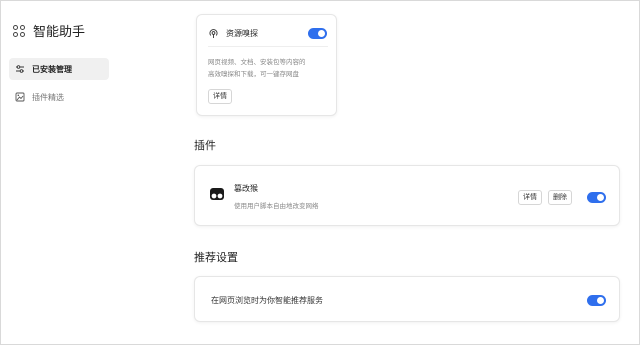  Describe the element at coordinates (216, 257) in the screenshot. I see `recommend-section-title: 推荐设置` at that location.